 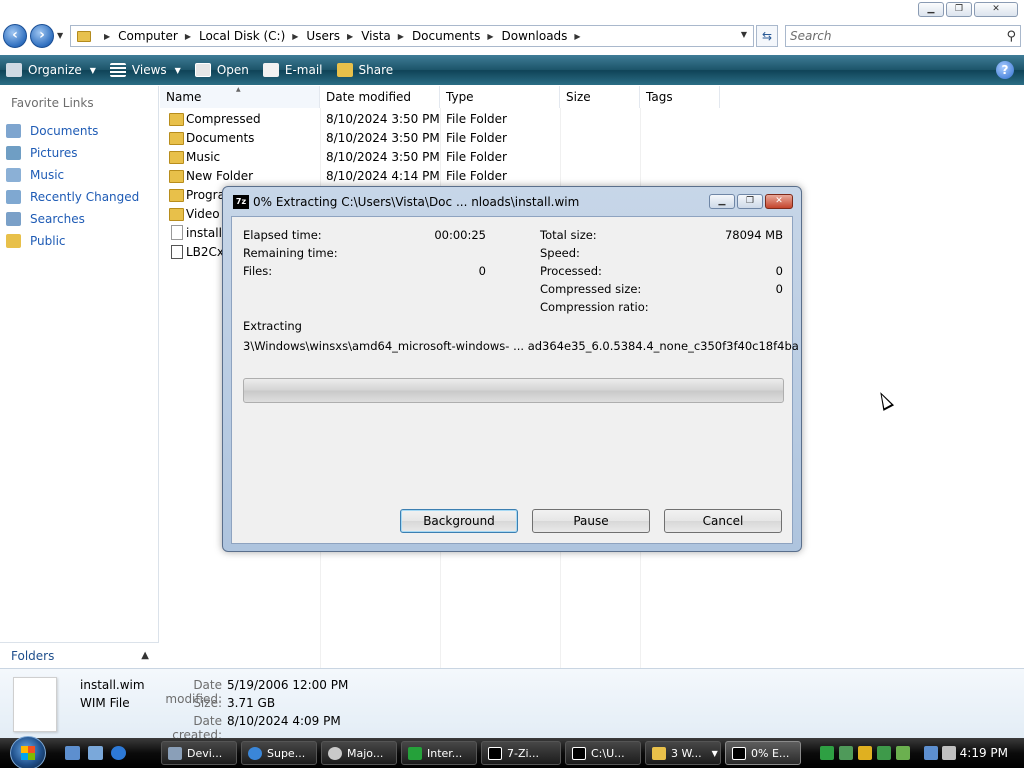 I want to click on media-player-icon, so click(x=335, y=753).